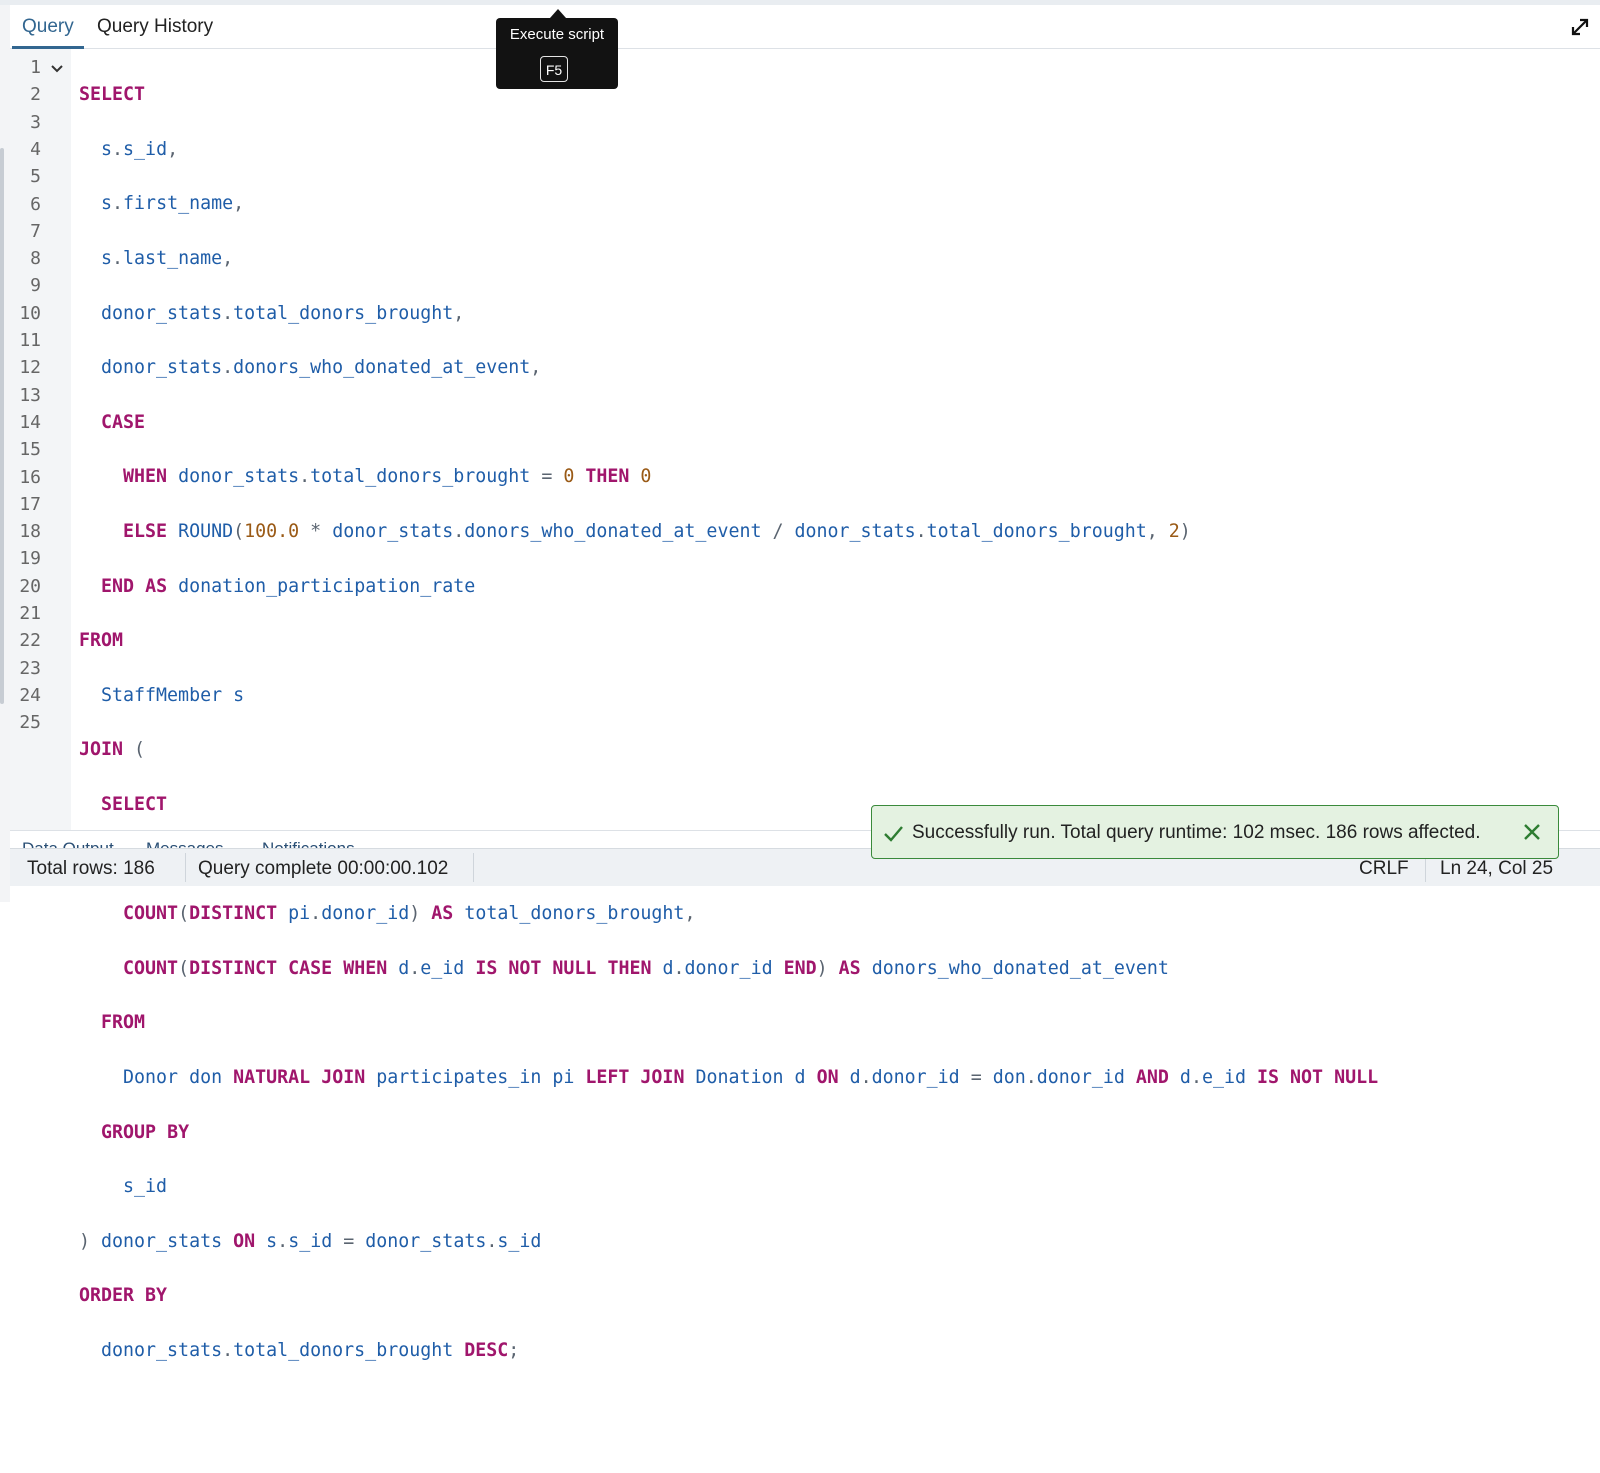 The height and width of the screenshot is (1473, 1600). What do you see at coordinates (30, 613) in the screenshot?
I see `line-number: 21` at bounding box center [30, 613].